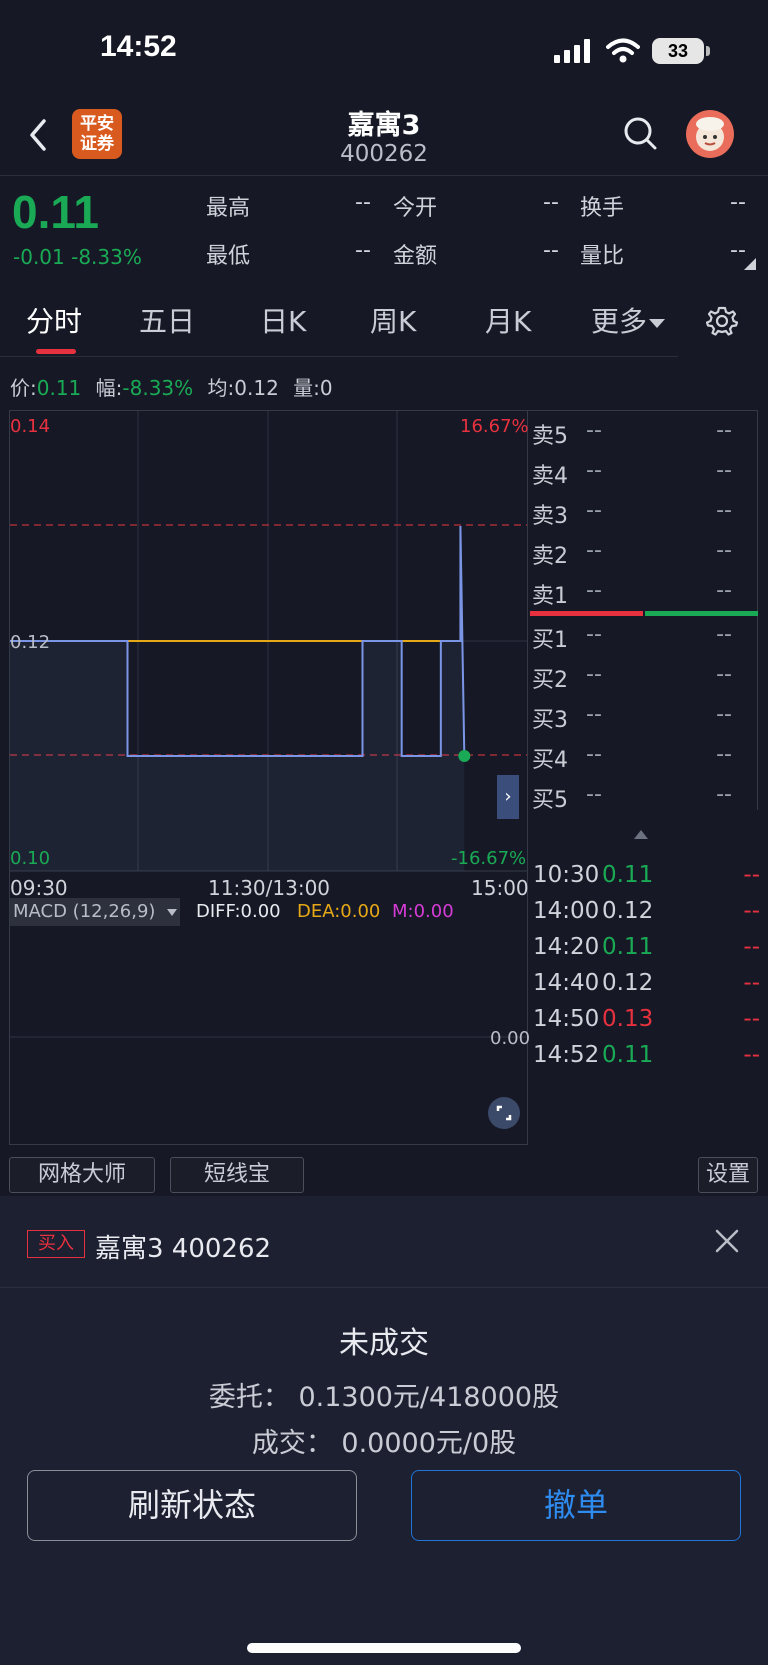 The image size is (768, 1665). What do you see at coordinates (750, 264) in the screenshot?
I see `expand-quote-icon` at bounding box center [750, 264].